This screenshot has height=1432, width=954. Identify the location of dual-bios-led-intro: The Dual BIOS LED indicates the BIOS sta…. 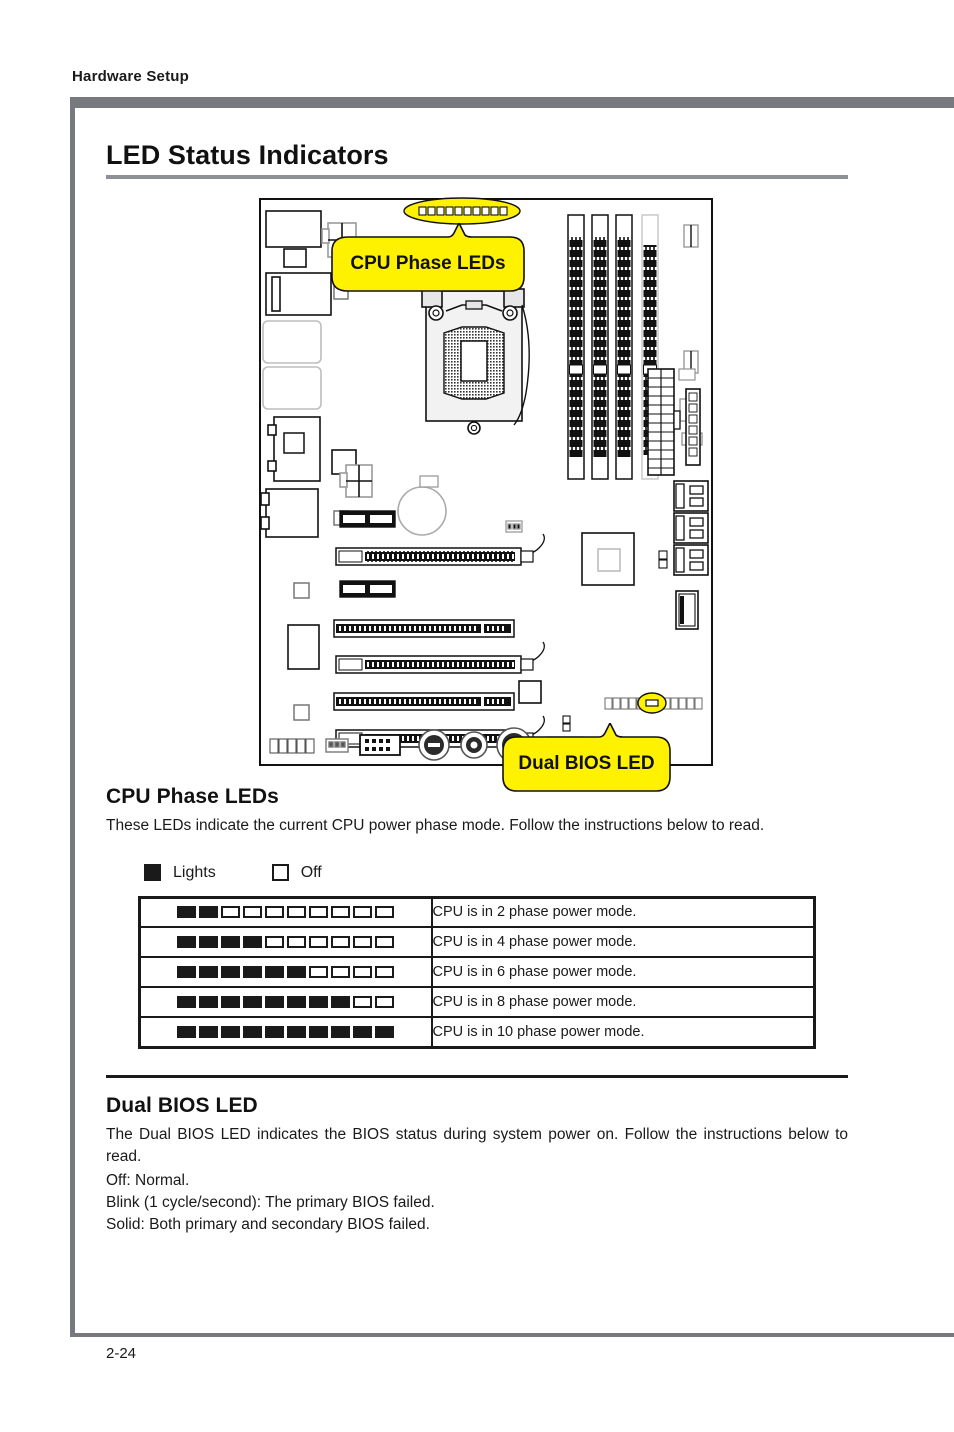
(477, 1145).